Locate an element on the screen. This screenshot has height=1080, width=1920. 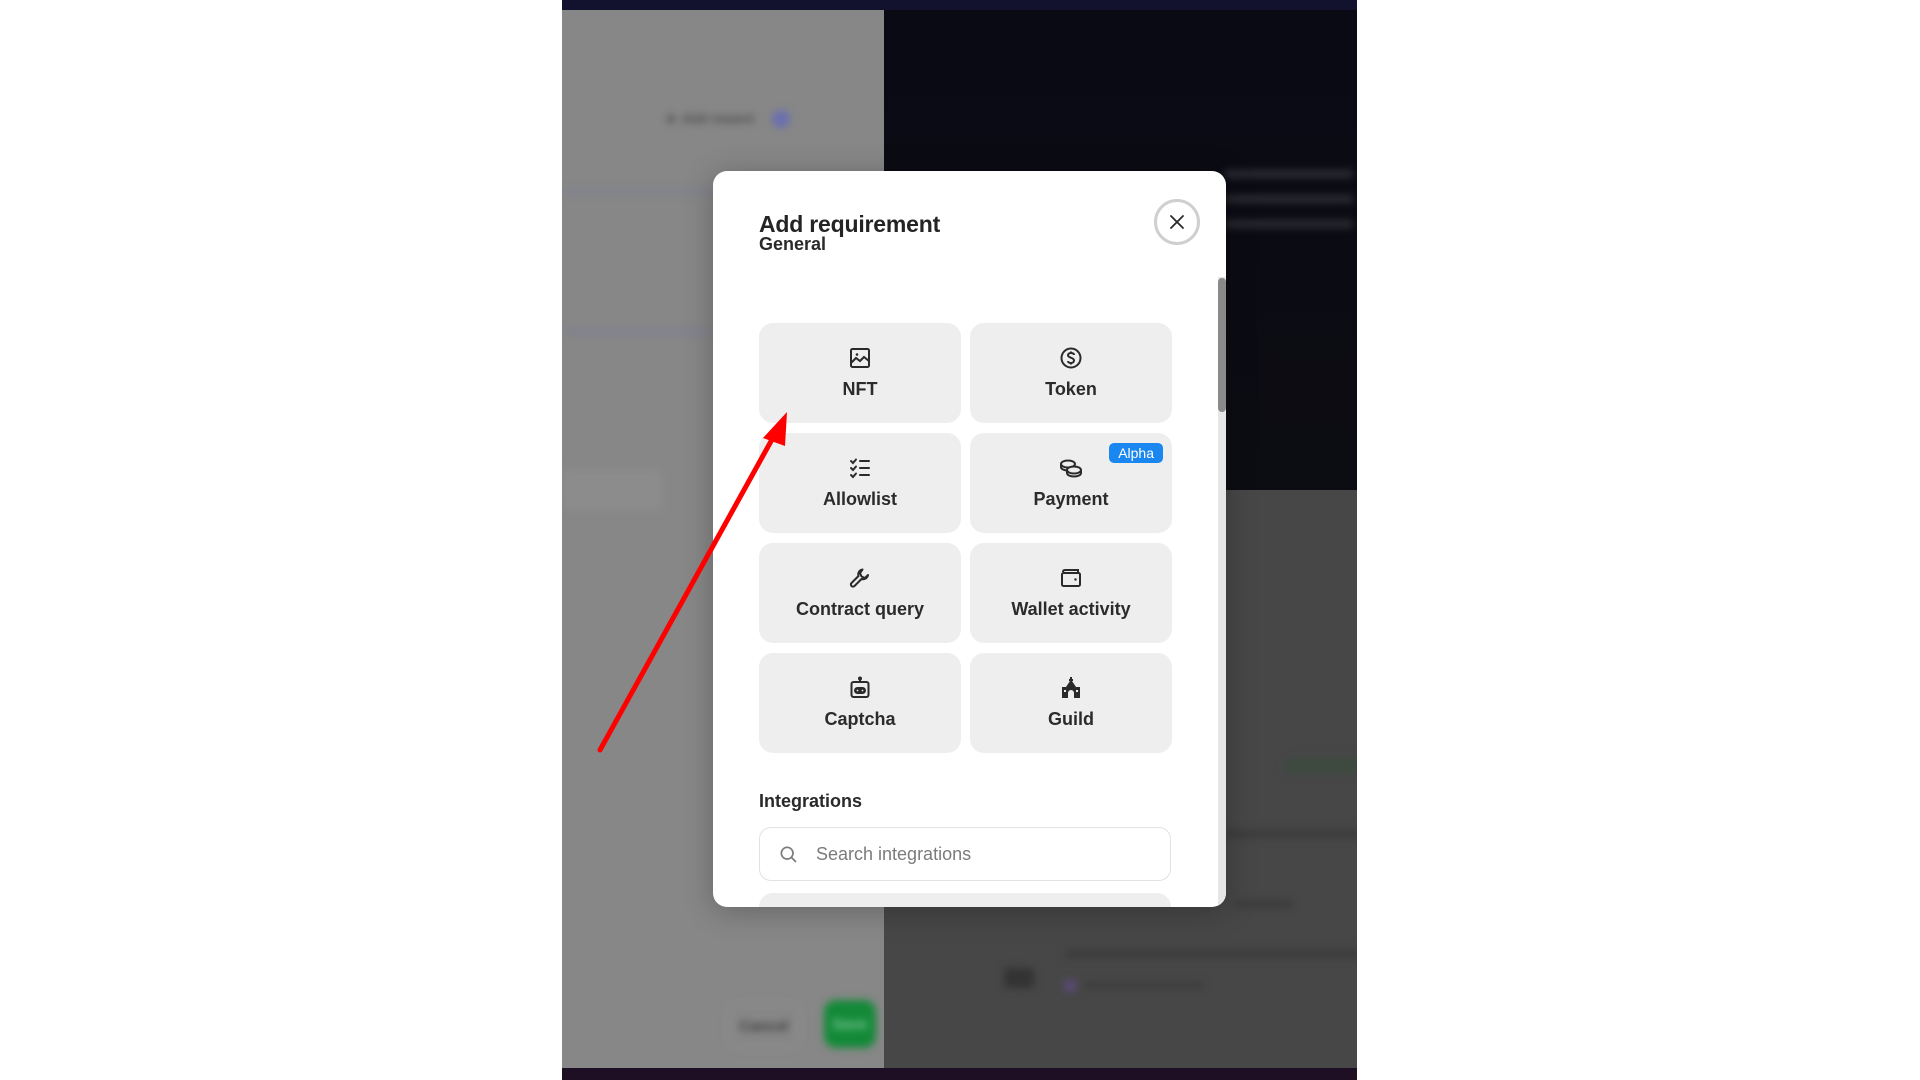
integration-item is located at coordinates (965, 900).